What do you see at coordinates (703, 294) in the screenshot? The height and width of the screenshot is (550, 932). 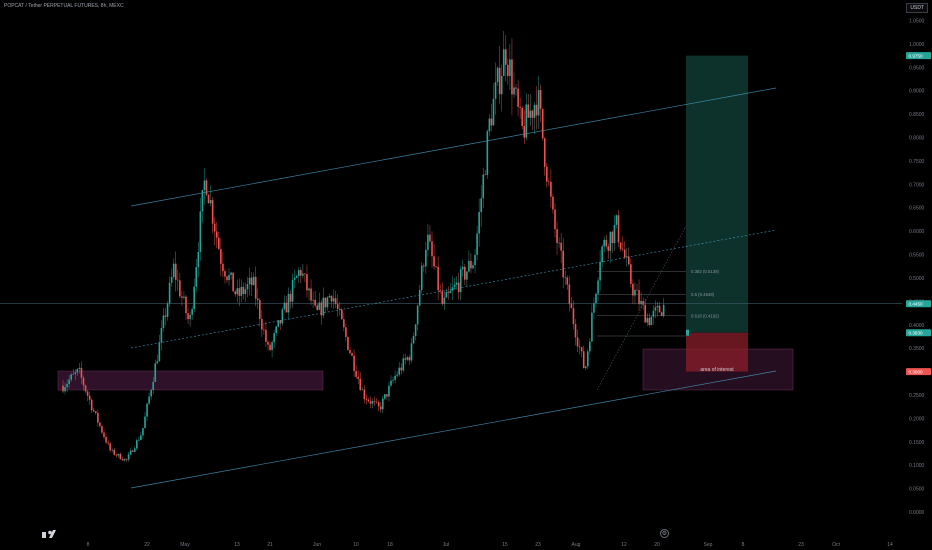 I see `fib-level-label: 0.5 (0.4648)` at bounding box center [703, 294].